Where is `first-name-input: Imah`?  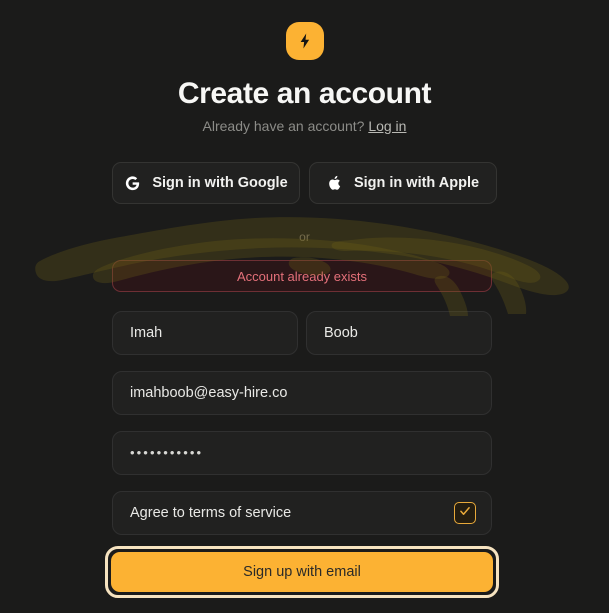 first-name-input: Imah is located at coordinates (205, 333).